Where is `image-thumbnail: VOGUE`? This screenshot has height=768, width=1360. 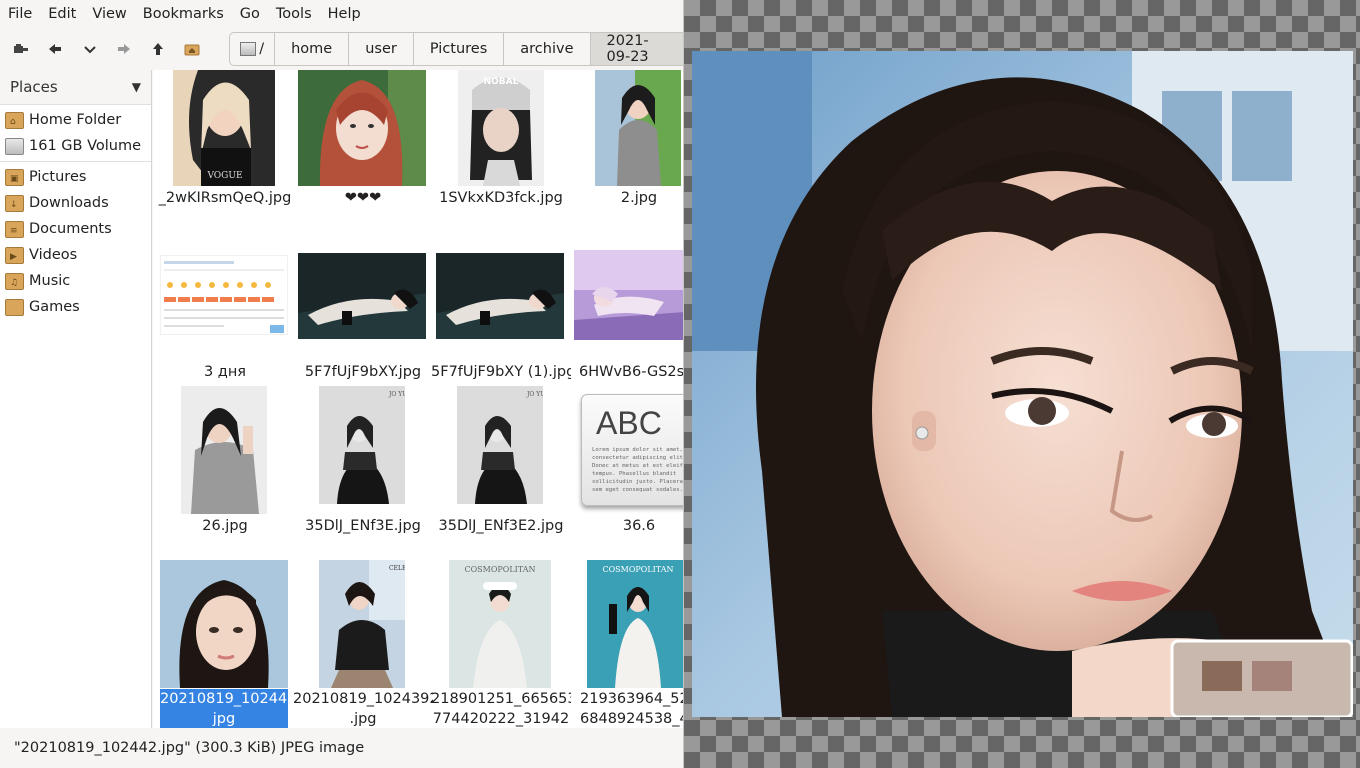 image-thumbnail: VOGUE is located at coordinates (224, 128).